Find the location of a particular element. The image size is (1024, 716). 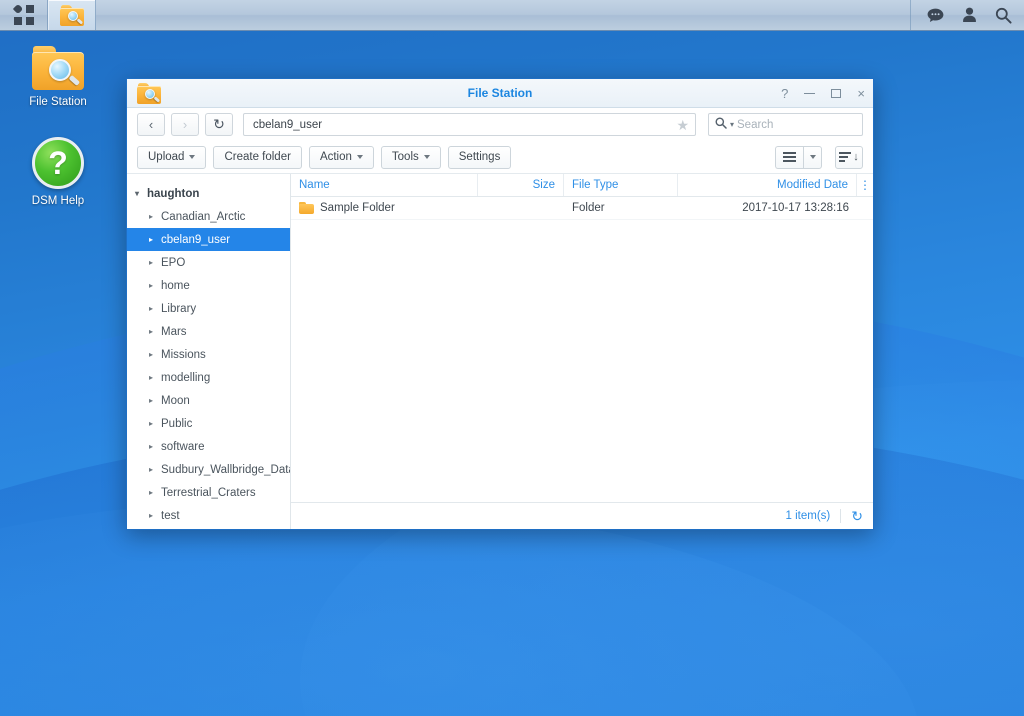

table-row: Sample Folder Folder 2017-10-17 13:28:16 is located at coordinates (582, 208).